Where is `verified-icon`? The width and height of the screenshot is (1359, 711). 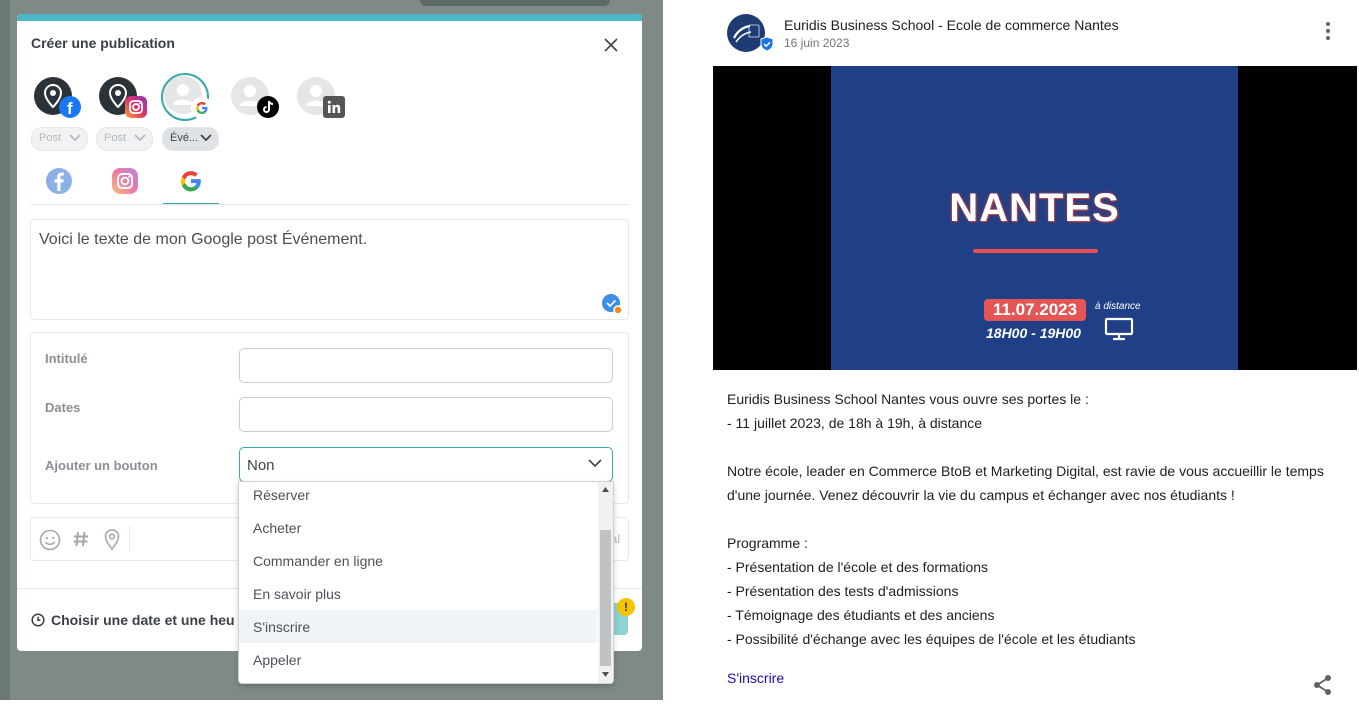 verified-icon is located at coordinates (767, 44).